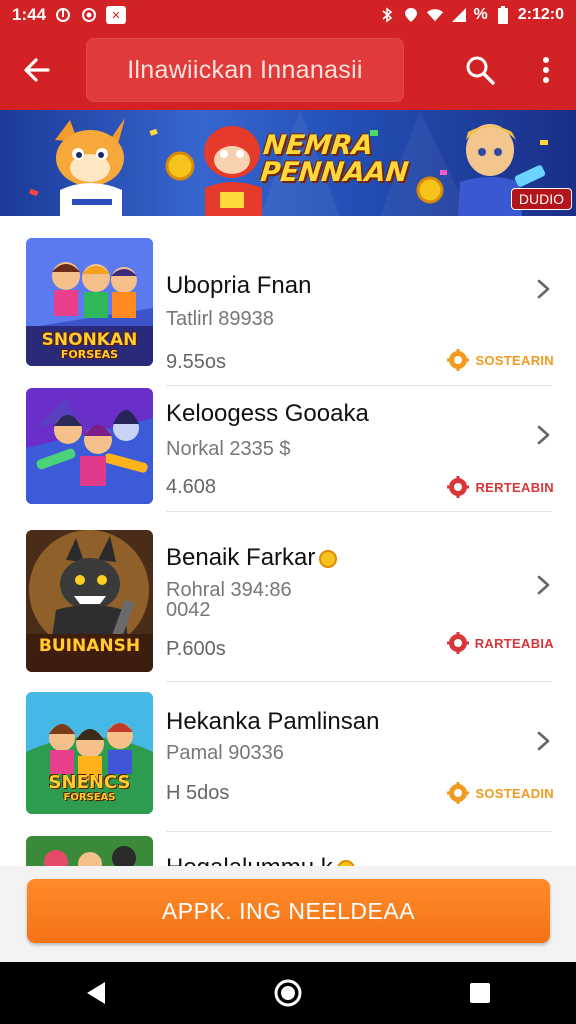  I want to click on more-button, so click(546, 70).